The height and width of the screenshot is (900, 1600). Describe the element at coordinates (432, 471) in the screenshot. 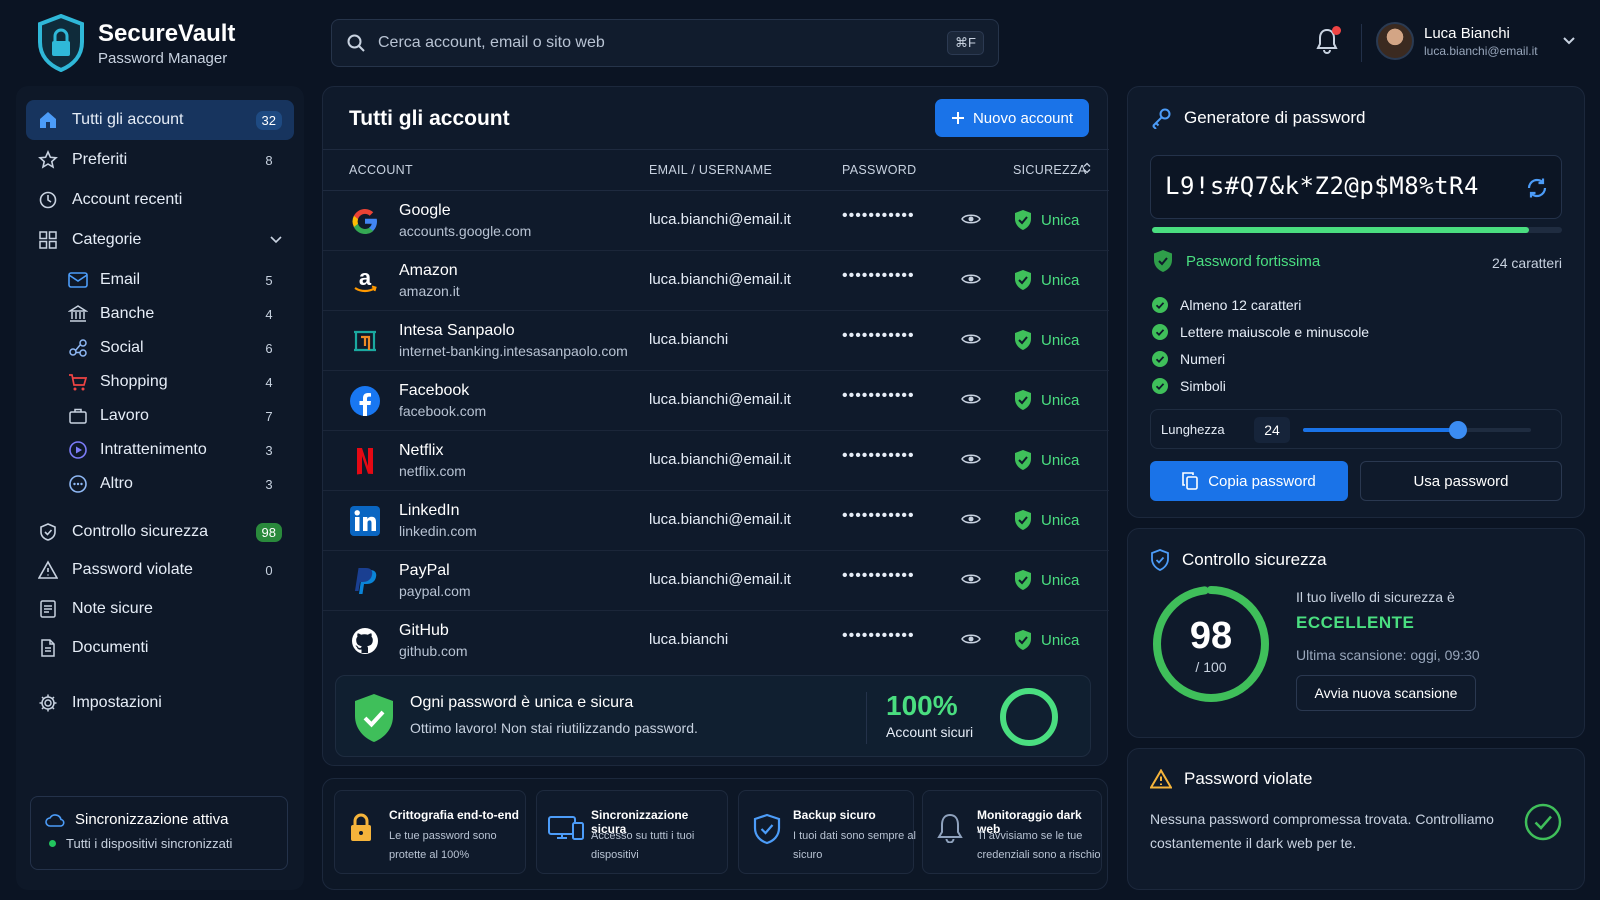

I see `account-domain: netflix.com` at that location.